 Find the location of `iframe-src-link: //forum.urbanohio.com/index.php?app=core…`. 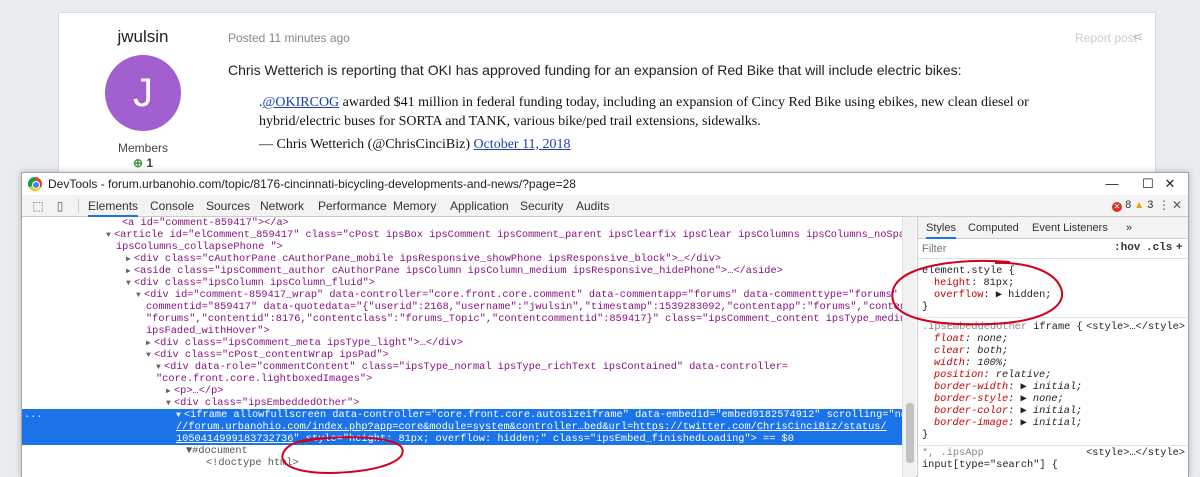

iframe-src-link: //forum.urbanohio.com/index.php?app=core… is located at coordinates (531, 427).